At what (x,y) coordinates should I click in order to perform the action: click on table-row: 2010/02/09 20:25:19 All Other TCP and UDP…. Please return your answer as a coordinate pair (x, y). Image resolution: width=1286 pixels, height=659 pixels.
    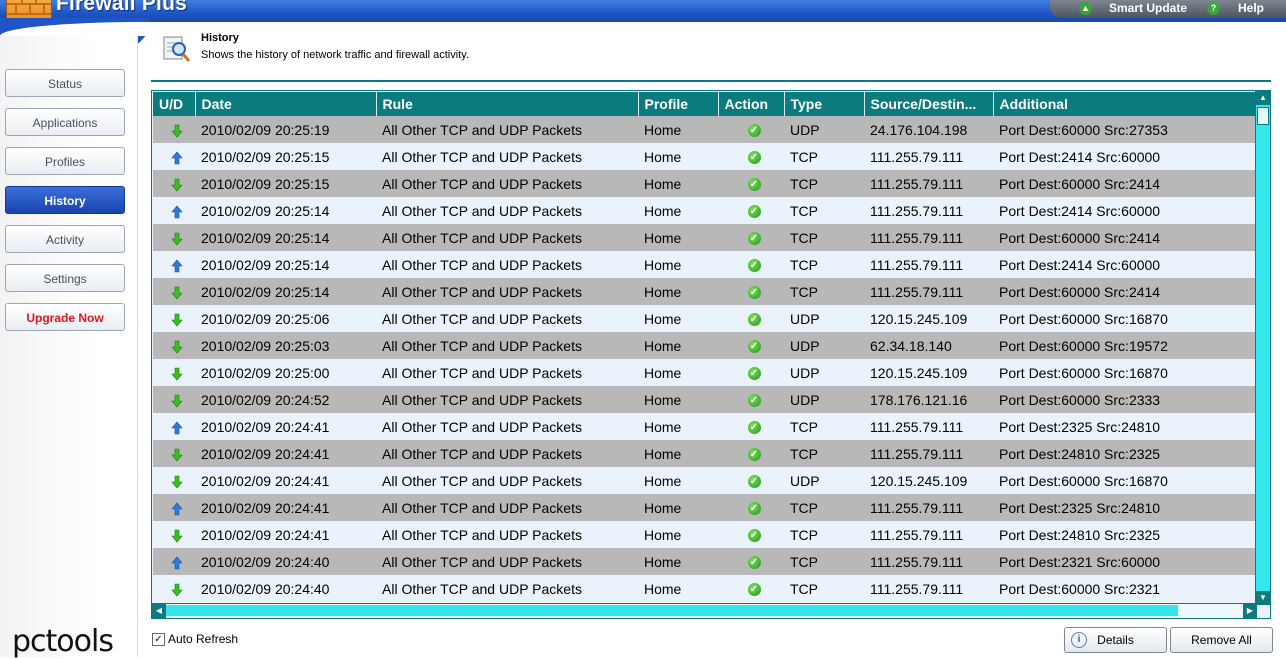
    Looking at the image, I should click on (705, 129).